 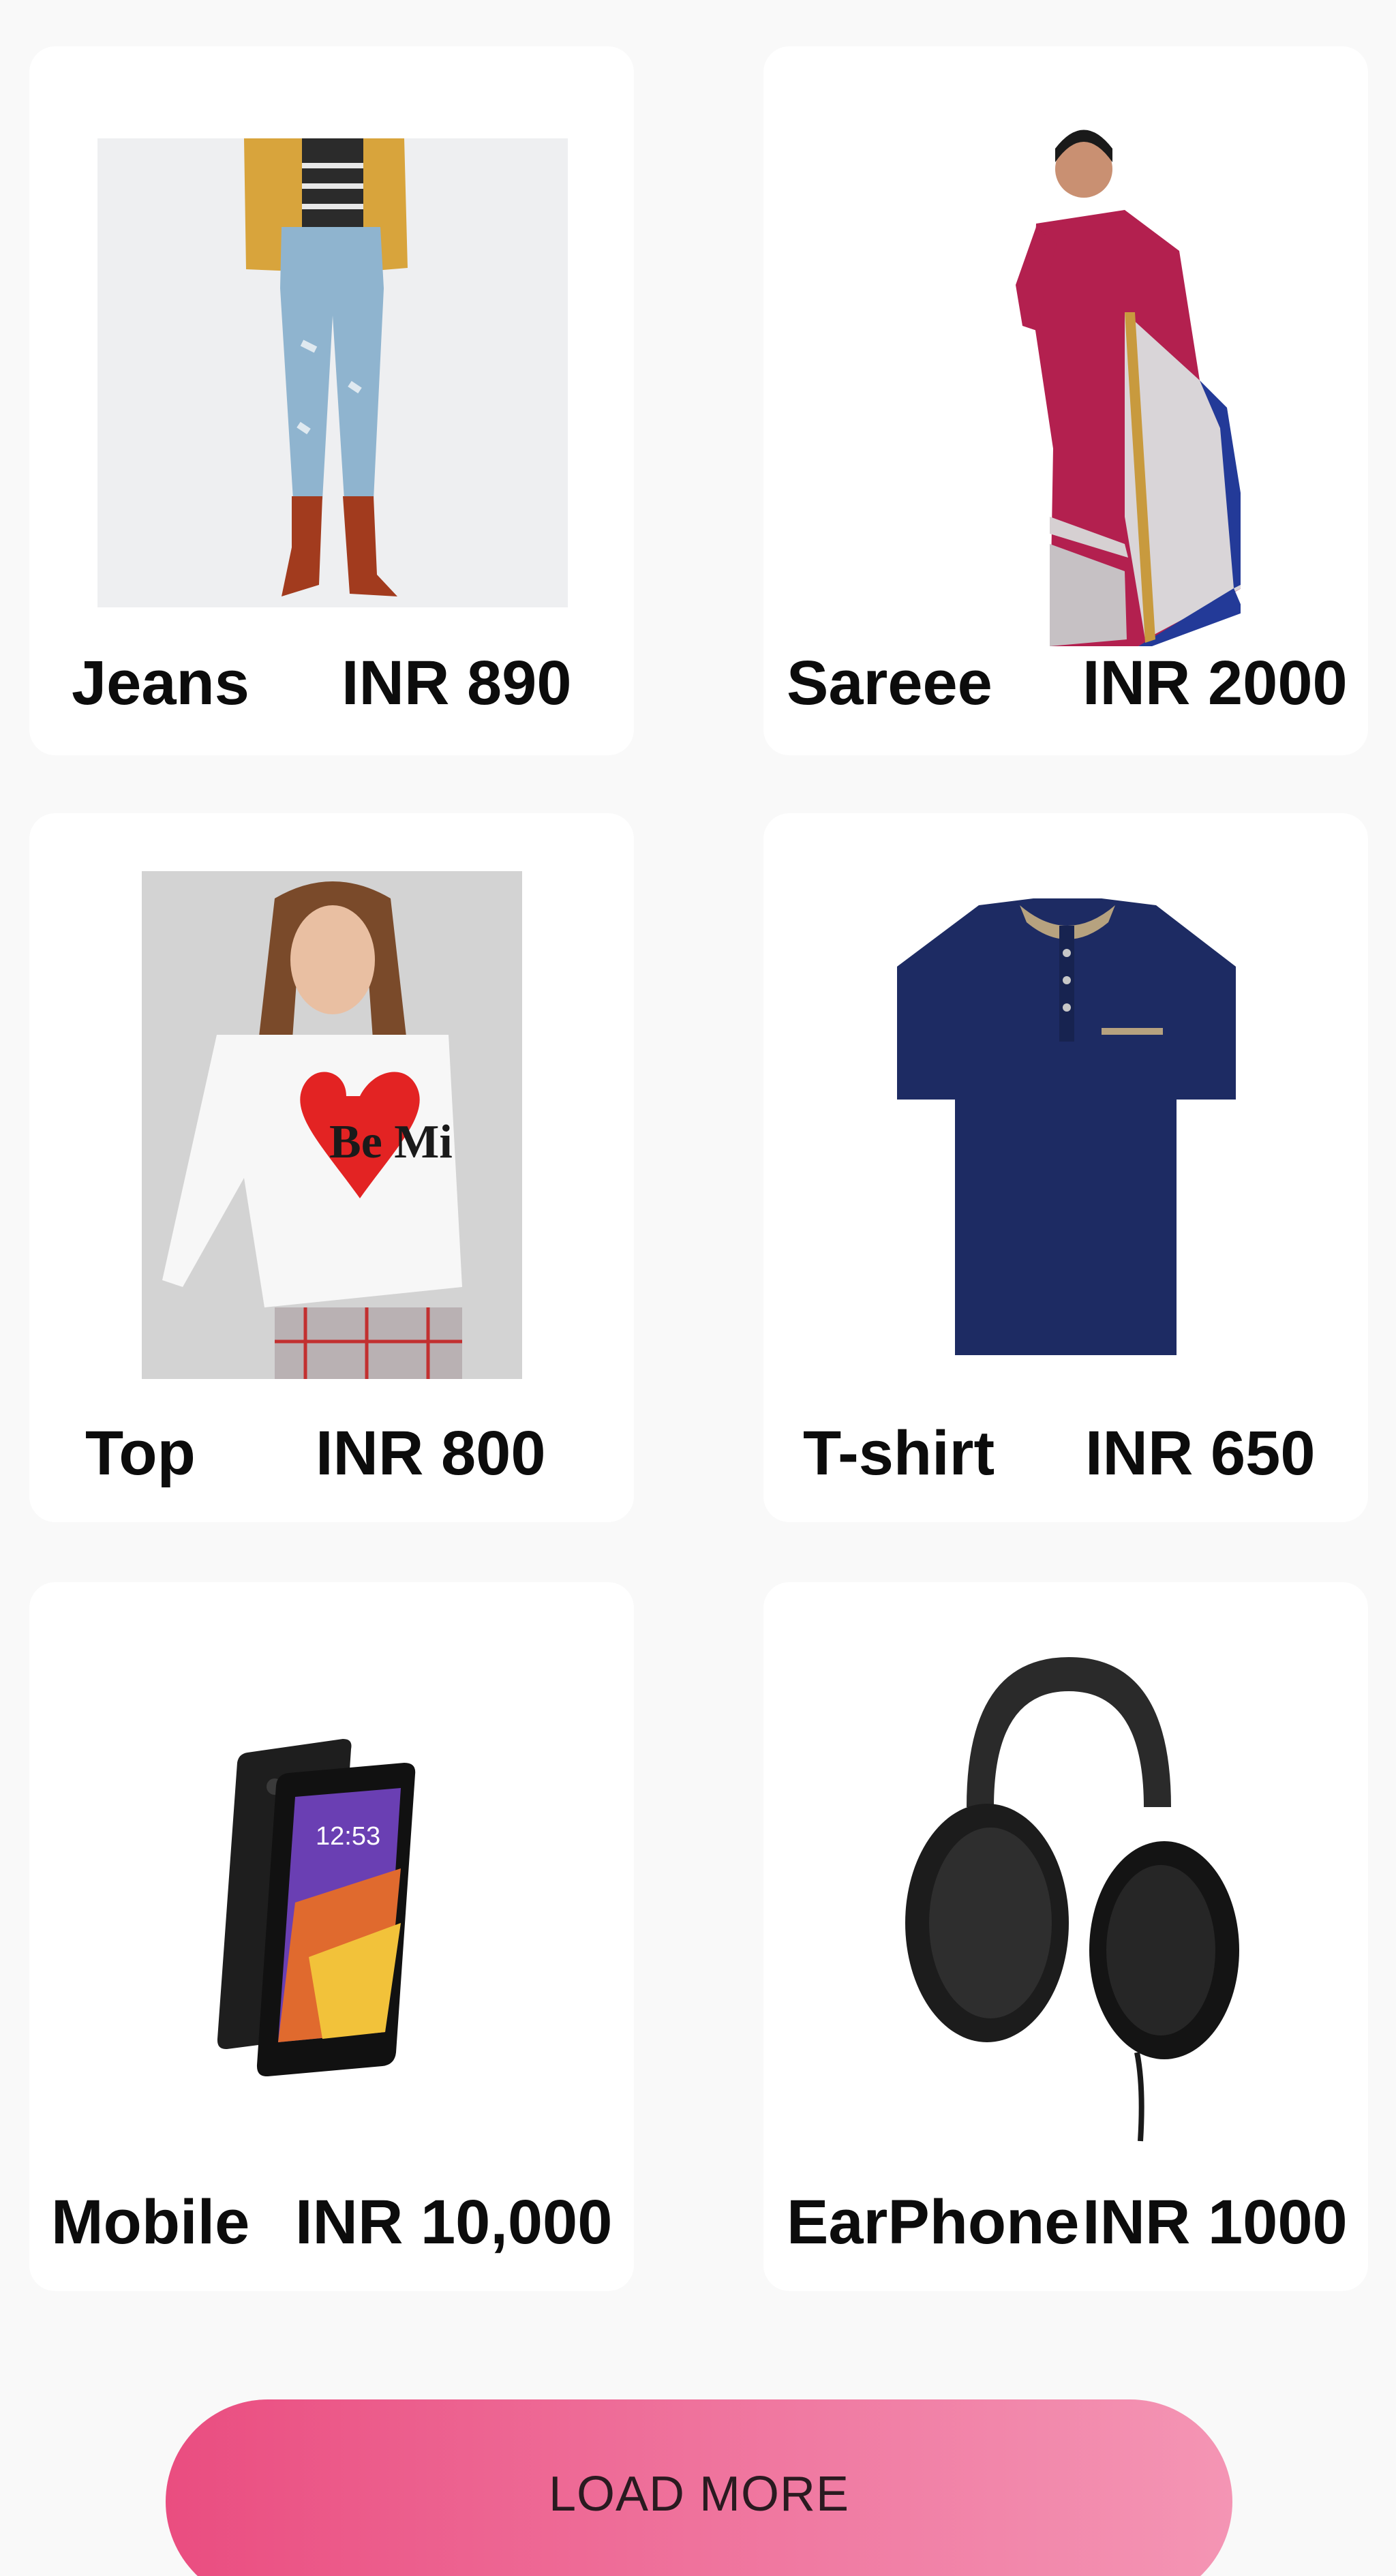 I want to click on product-name: Sareee, so click(x=889, y=683).